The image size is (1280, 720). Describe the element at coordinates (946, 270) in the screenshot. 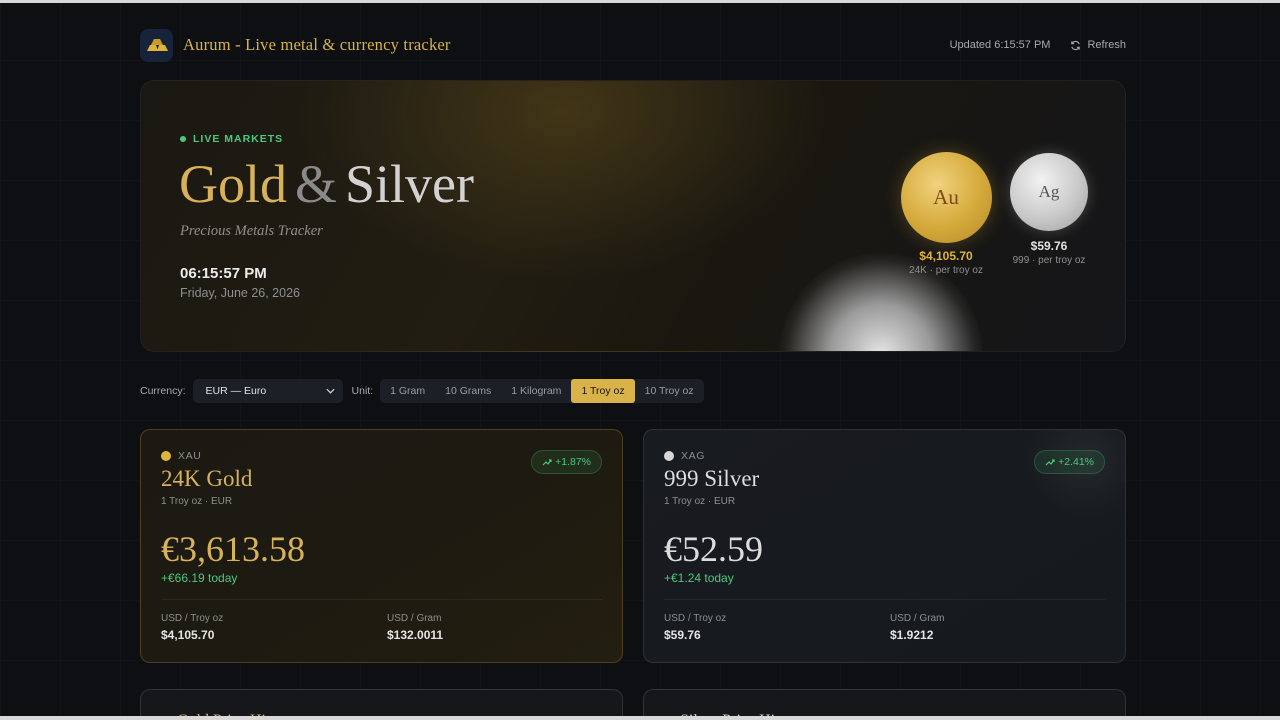

I see `gold-coin-note: 24K · per troy oz` at that location.